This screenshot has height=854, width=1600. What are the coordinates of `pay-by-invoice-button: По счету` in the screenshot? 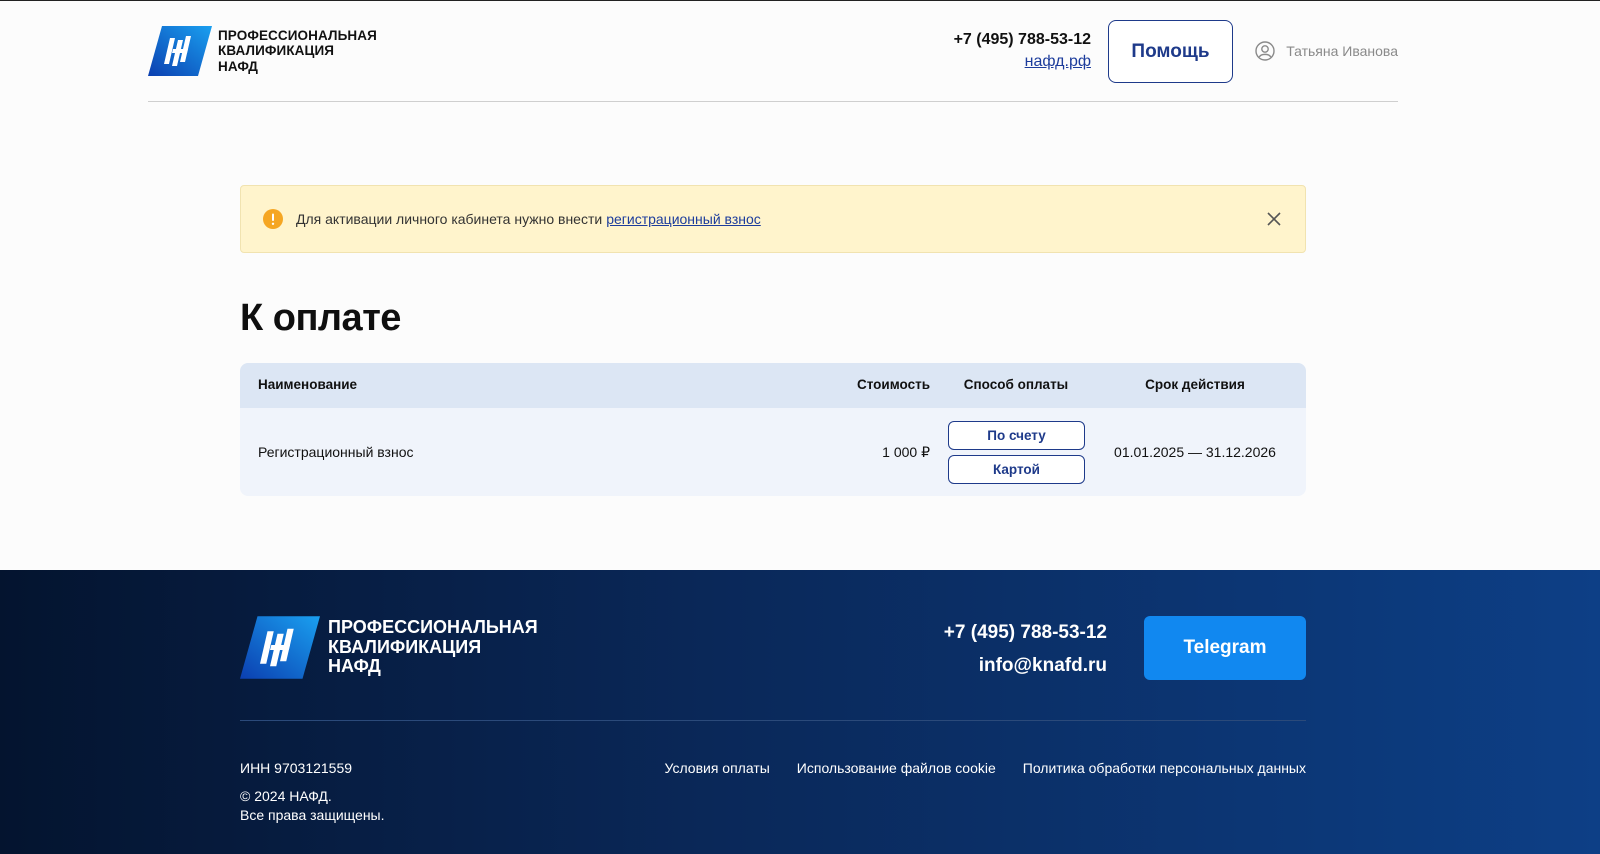 It's located at (1016, 435).